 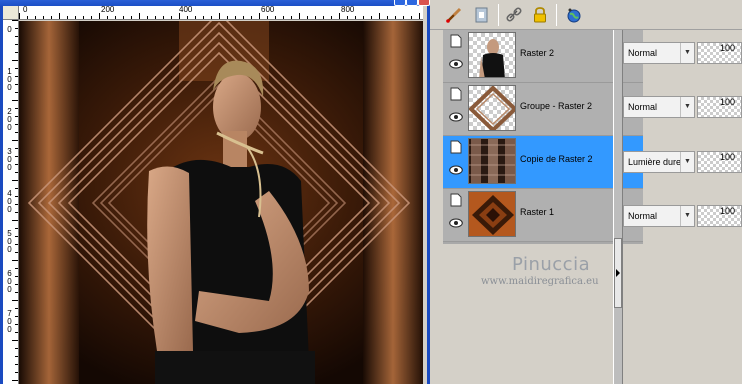 I want to click on ruler-top: 0 200 400 600 800, so click(x=221, y=13).